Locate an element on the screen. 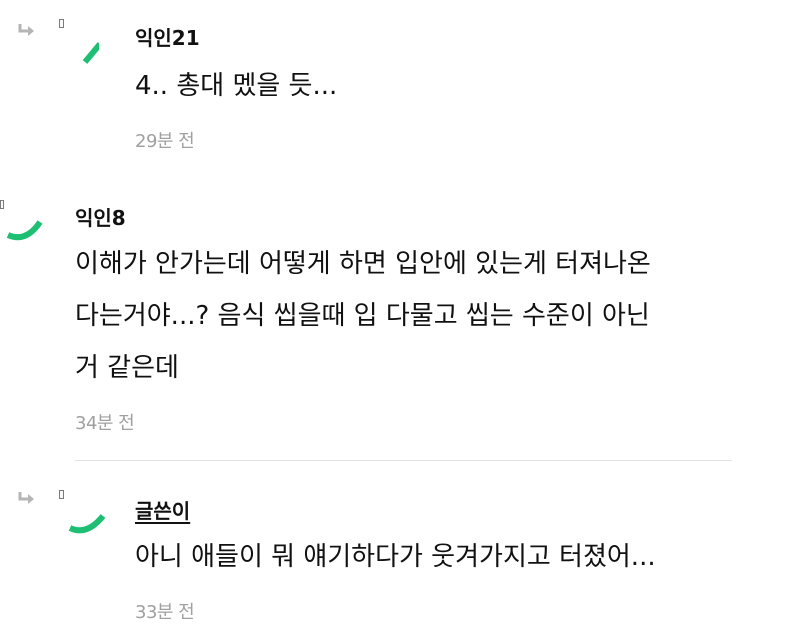  avatar-icon is located at coordinates (82, 512).